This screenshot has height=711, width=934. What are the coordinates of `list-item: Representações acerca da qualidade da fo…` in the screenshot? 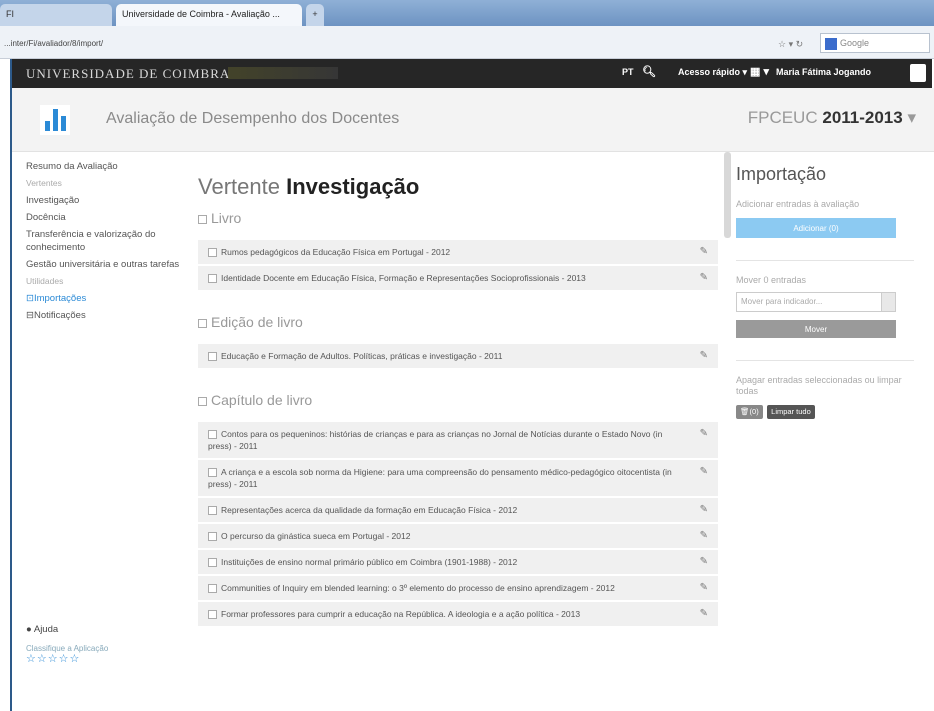 It's located at (458, 511).